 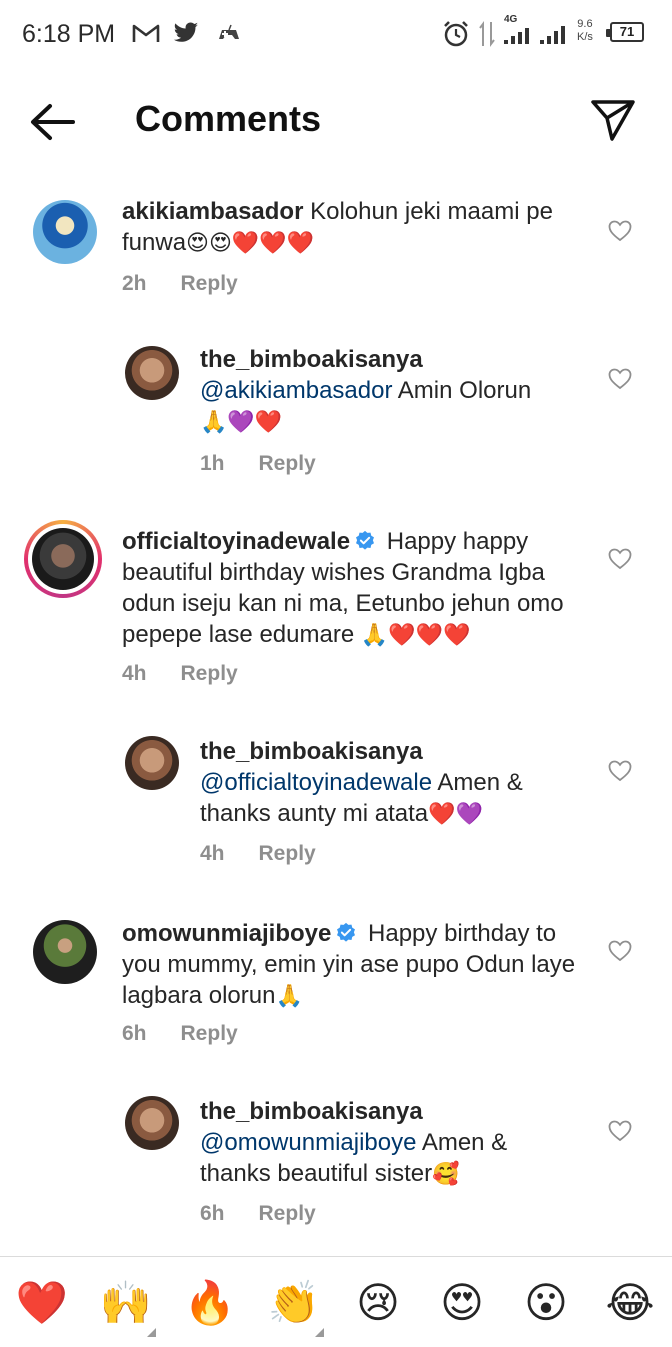 I want to click on comment-message: Amin Olorun, so click(x=462, y=390).